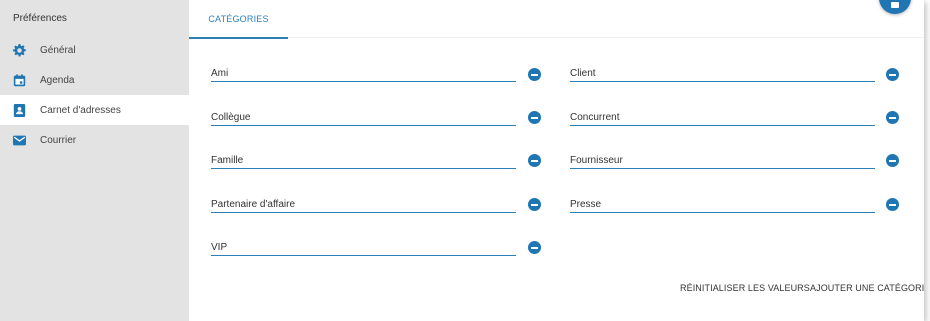 The image size is (930, 321). What do you see at coordinates (94, 50) in the screenshot?
I see `sidebar-item-general: Général` at bounding box center [94, 50].